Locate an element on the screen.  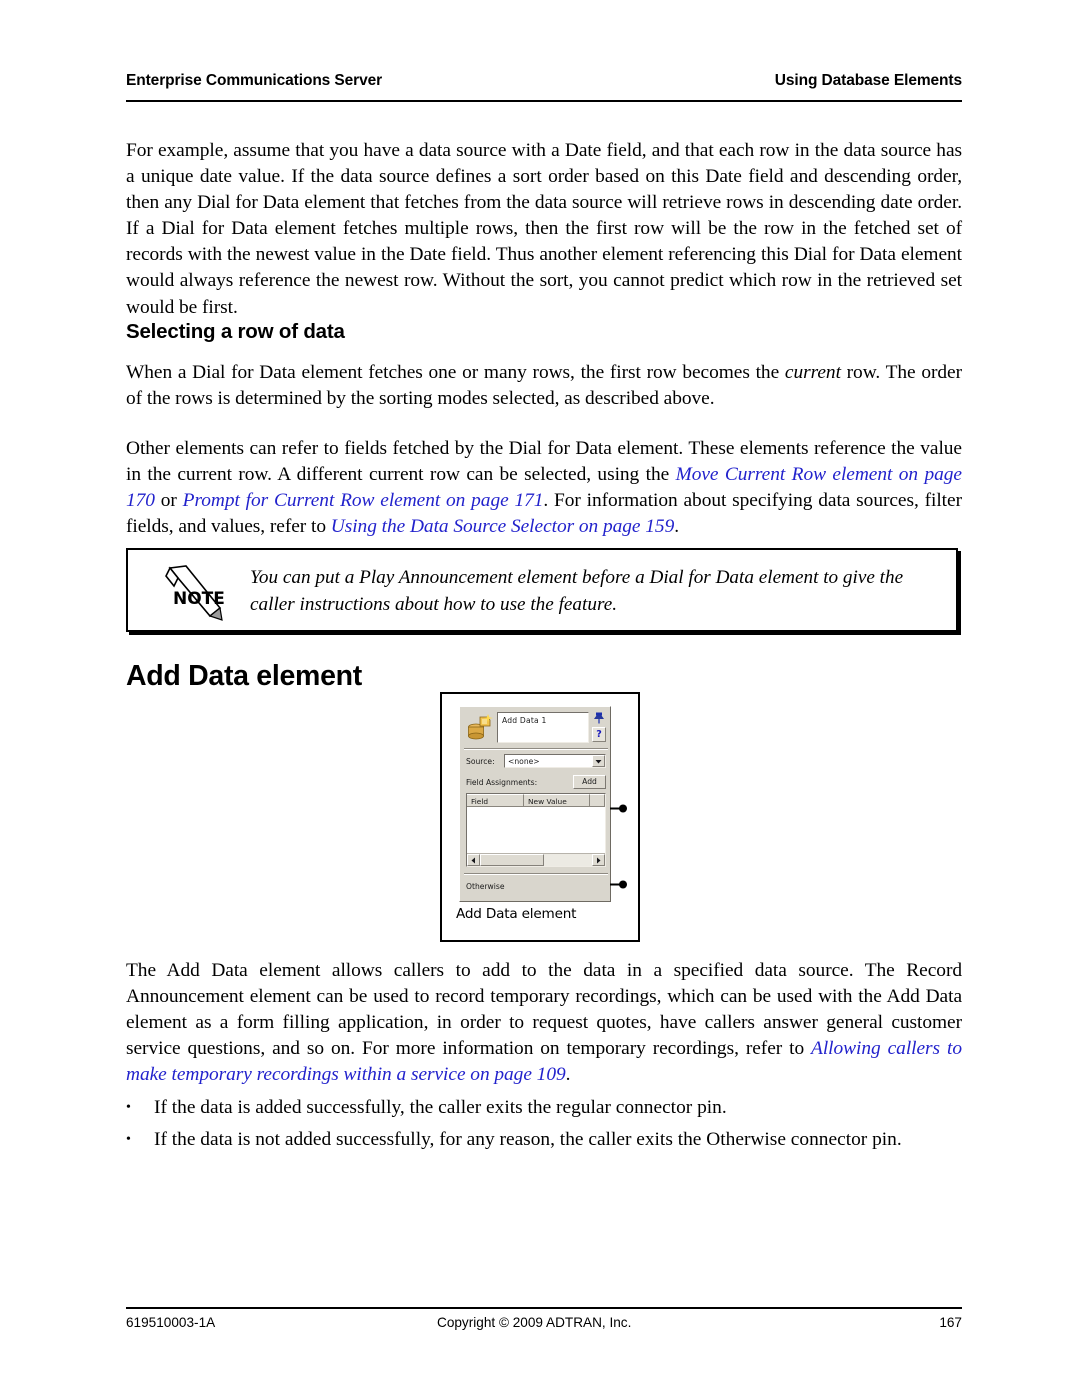
add-data-para-part2: . is located at coordinates (568, 1075).